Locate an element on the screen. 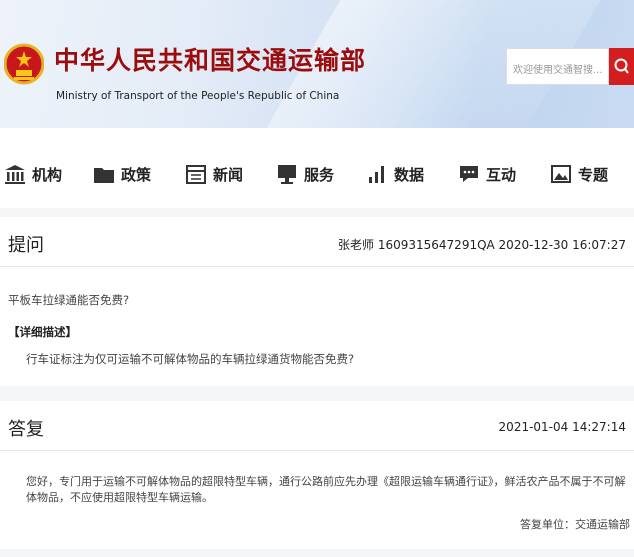 Image resolution: width=634 pixels, height=557 pixels. nav-item-interaction: 互动 is located at coordinates (487, 174).